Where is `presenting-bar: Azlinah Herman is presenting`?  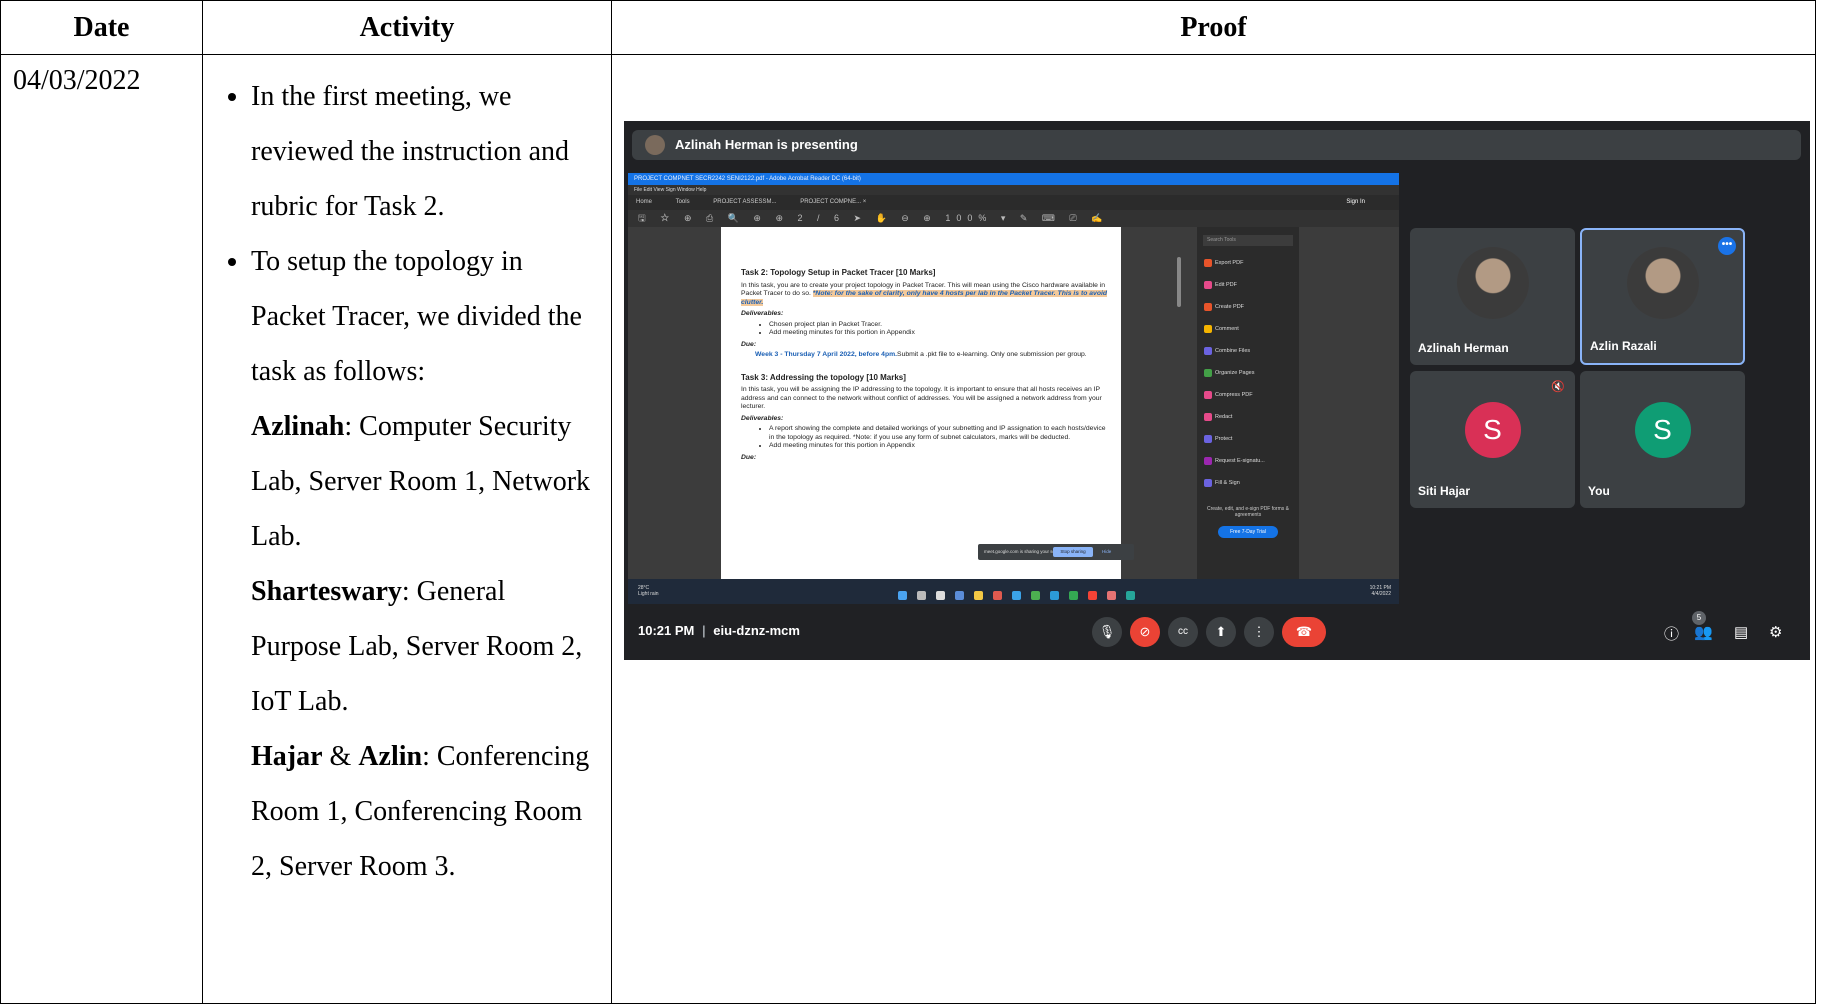 presenting-bar: Azlinah Herman is presenting is located at coordinates (1216, 145).